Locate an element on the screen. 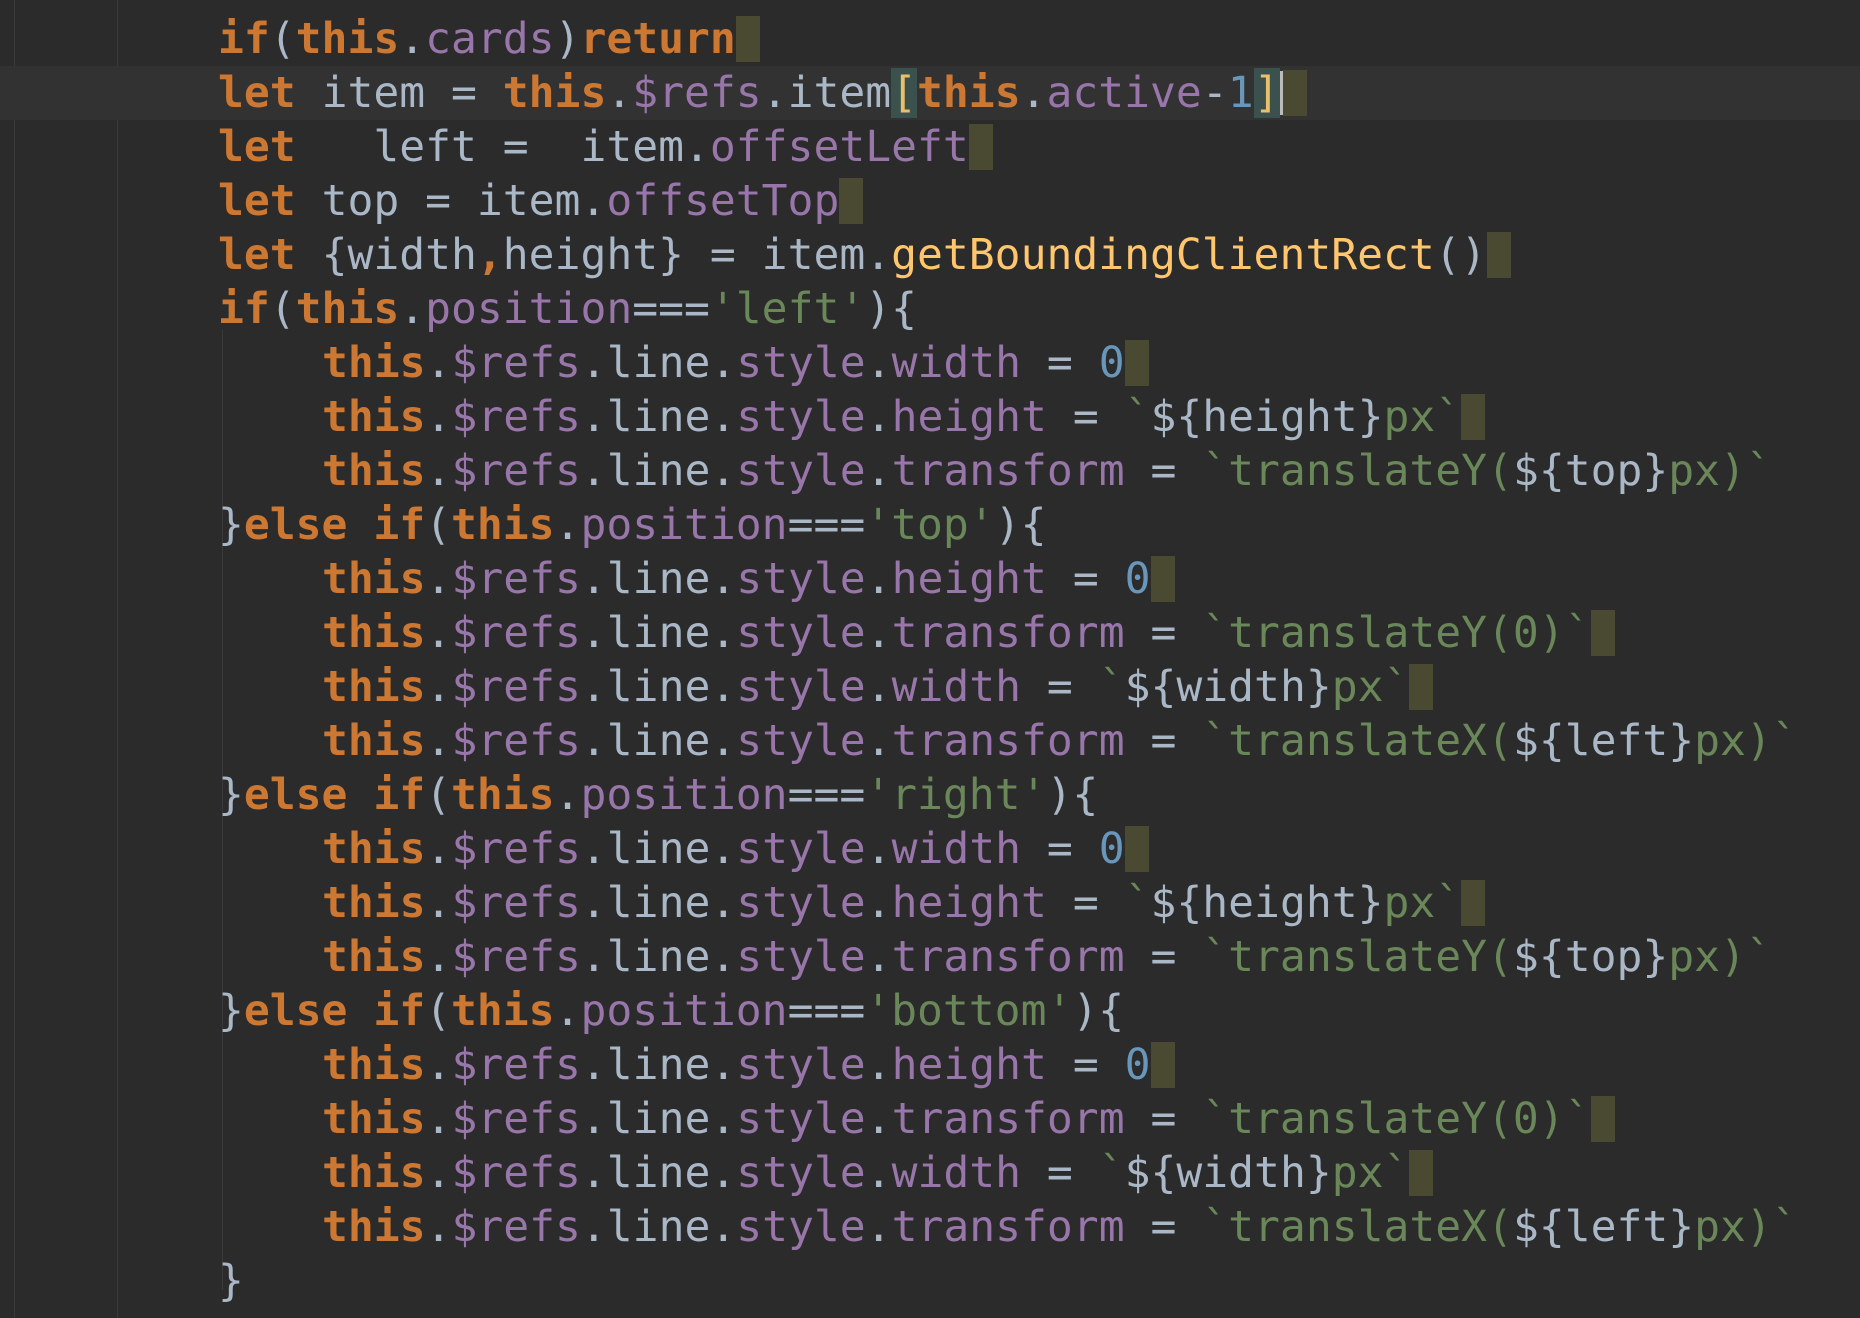  code-line: } is located at coordinates (930, 1281).